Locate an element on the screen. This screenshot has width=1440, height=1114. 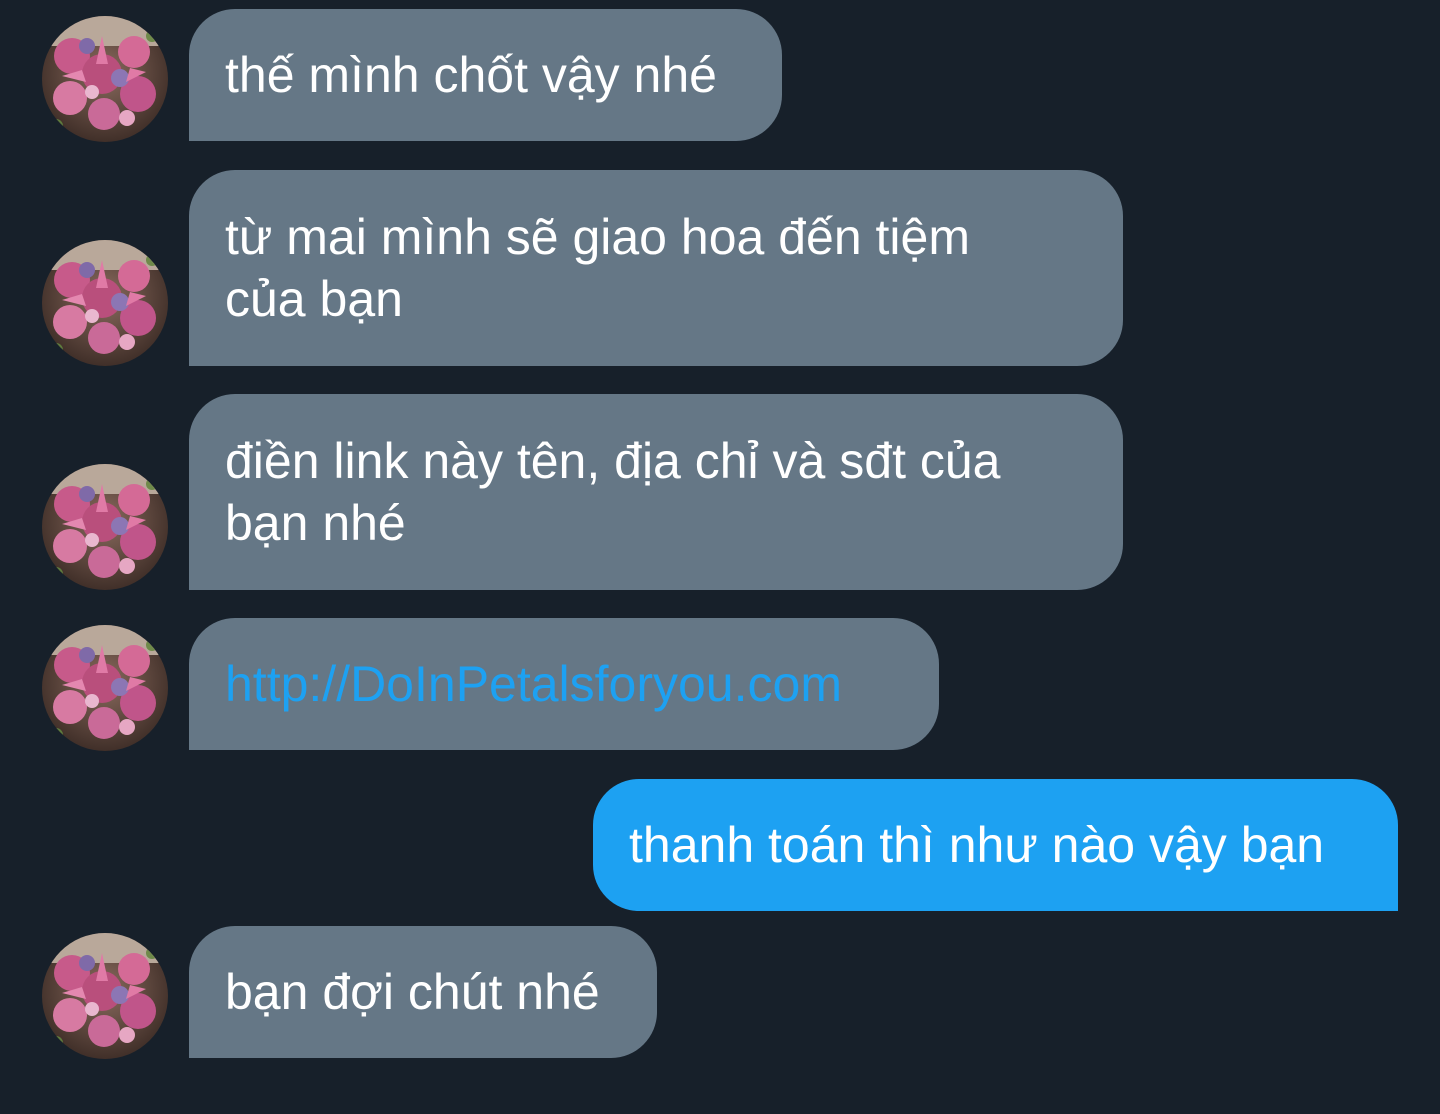
message-bubble-outgoing: thanh toán thì như nào vậy bạn is located at coordinates (995, 845).